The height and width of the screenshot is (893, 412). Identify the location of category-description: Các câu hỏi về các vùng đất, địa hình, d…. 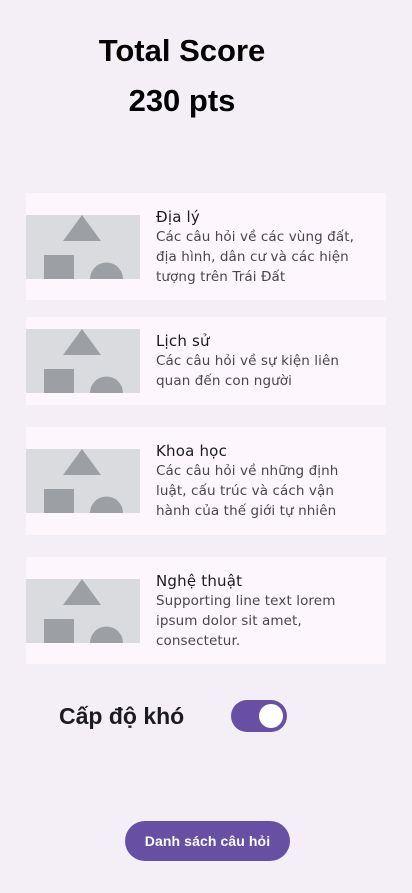
(255, 257).